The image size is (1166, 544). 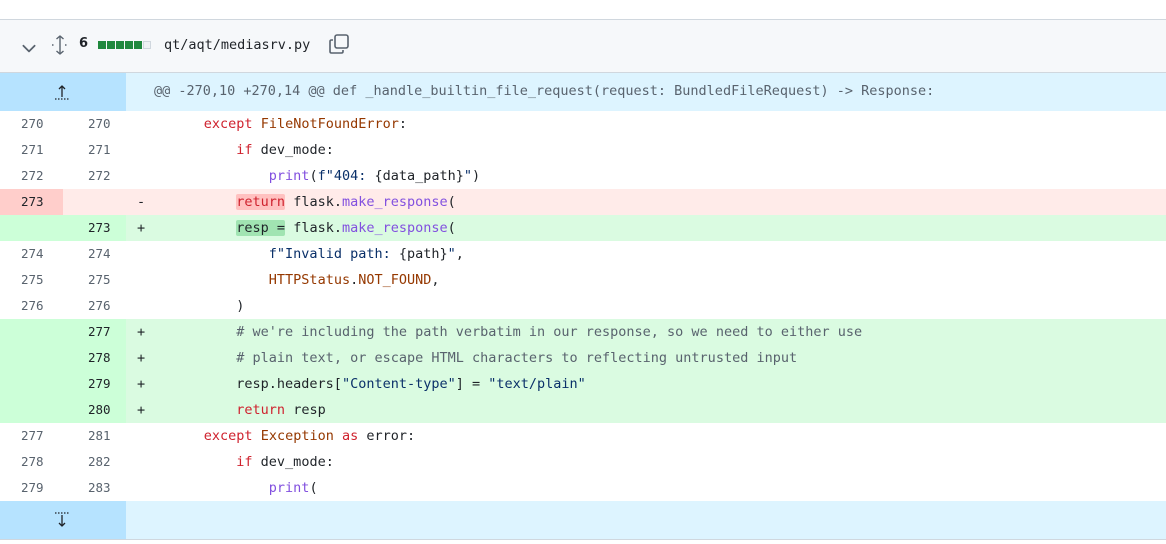 I want to click on code-text: except Exception as error:, so click(x=285, y=436).